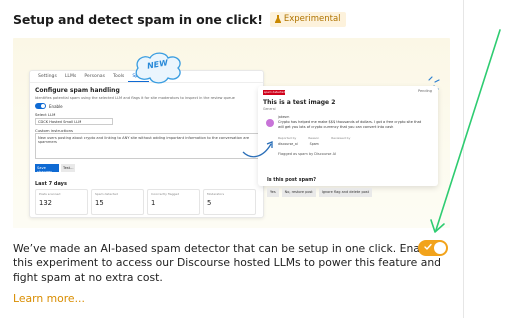  What do you see at coordinates (277, 19) in the screenshot?
I see `flask-icon` at bounding box center [277, 19].